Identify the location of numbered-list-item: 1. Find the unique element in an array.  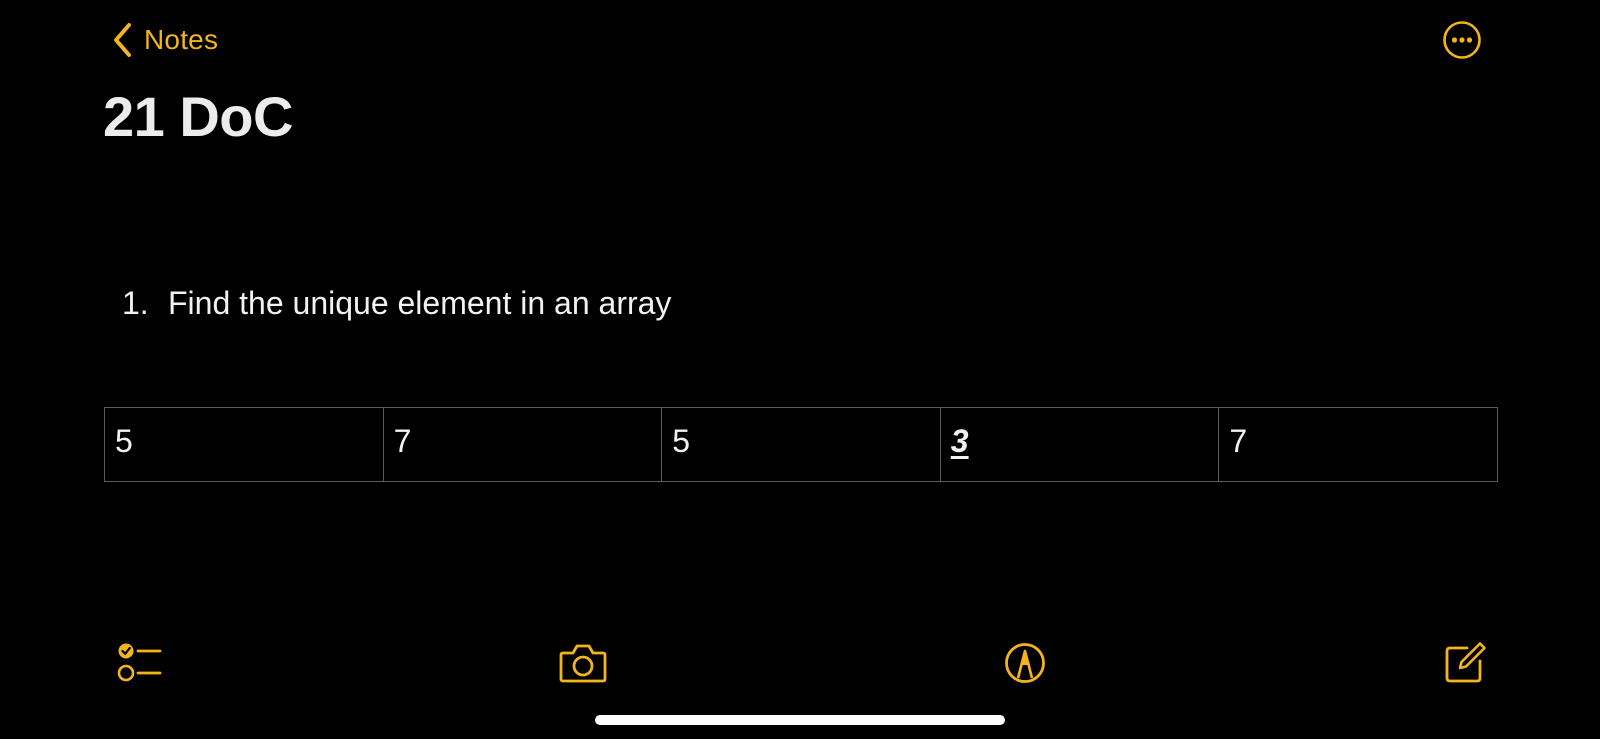
(396, 303).